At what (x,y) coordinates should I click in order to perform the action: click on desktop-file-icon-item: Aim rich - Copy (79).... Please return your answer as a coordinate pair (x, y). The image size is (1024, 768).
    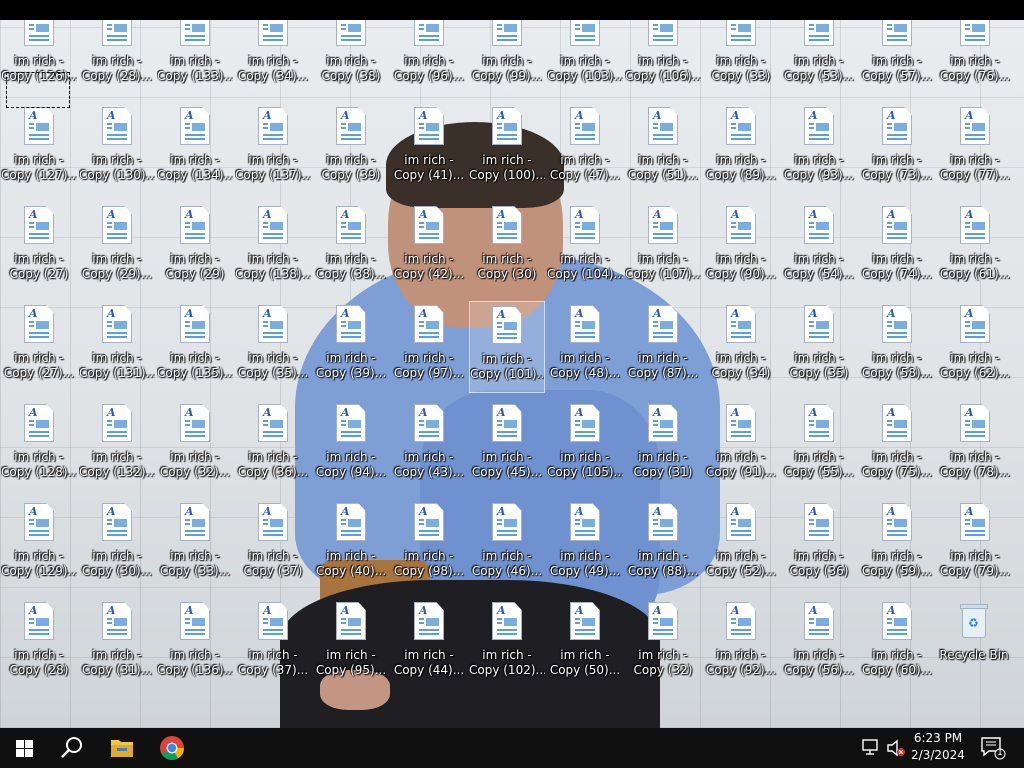
    Looking at the image, I should click on (975, 545).